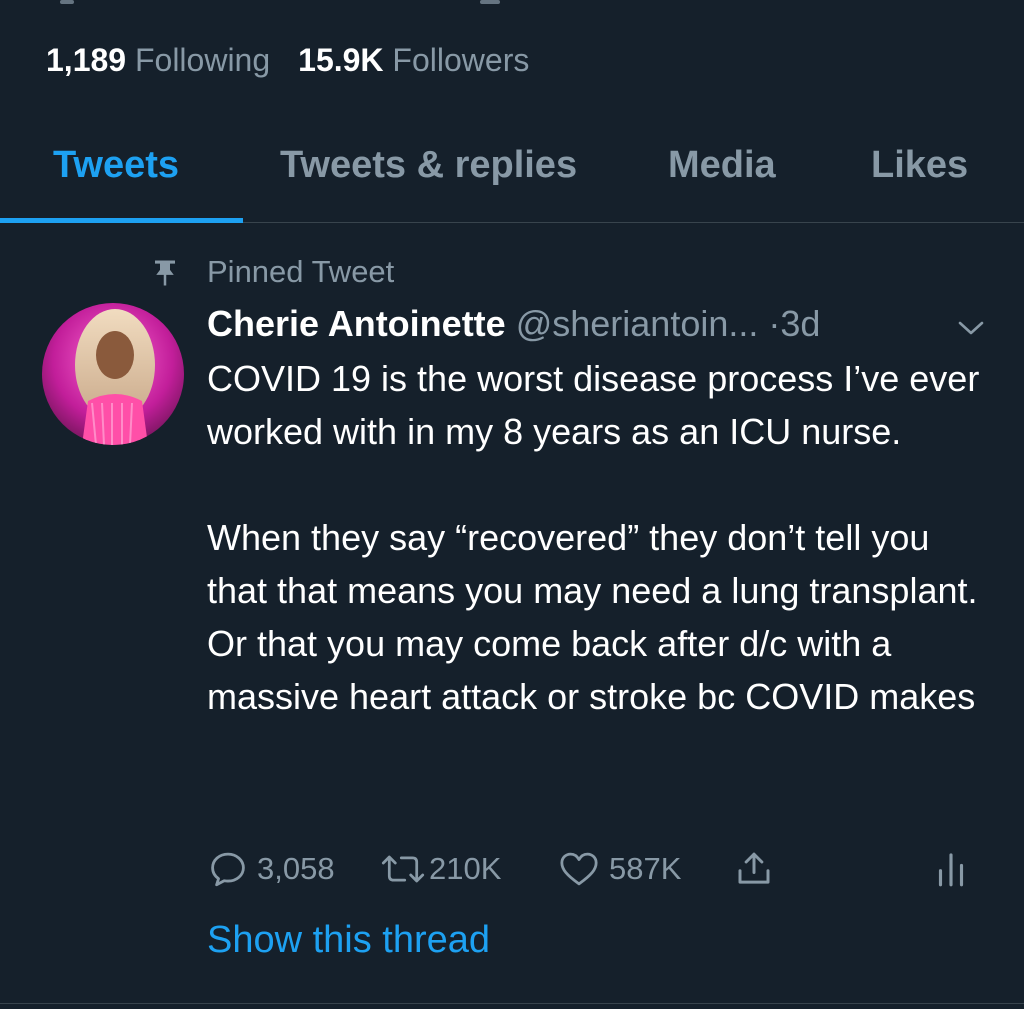 This screenshot has width=1024, height=1009. Describe the element at coordinates (971, 328) in the screenshot. I see `chevron-down-icon` at that location.